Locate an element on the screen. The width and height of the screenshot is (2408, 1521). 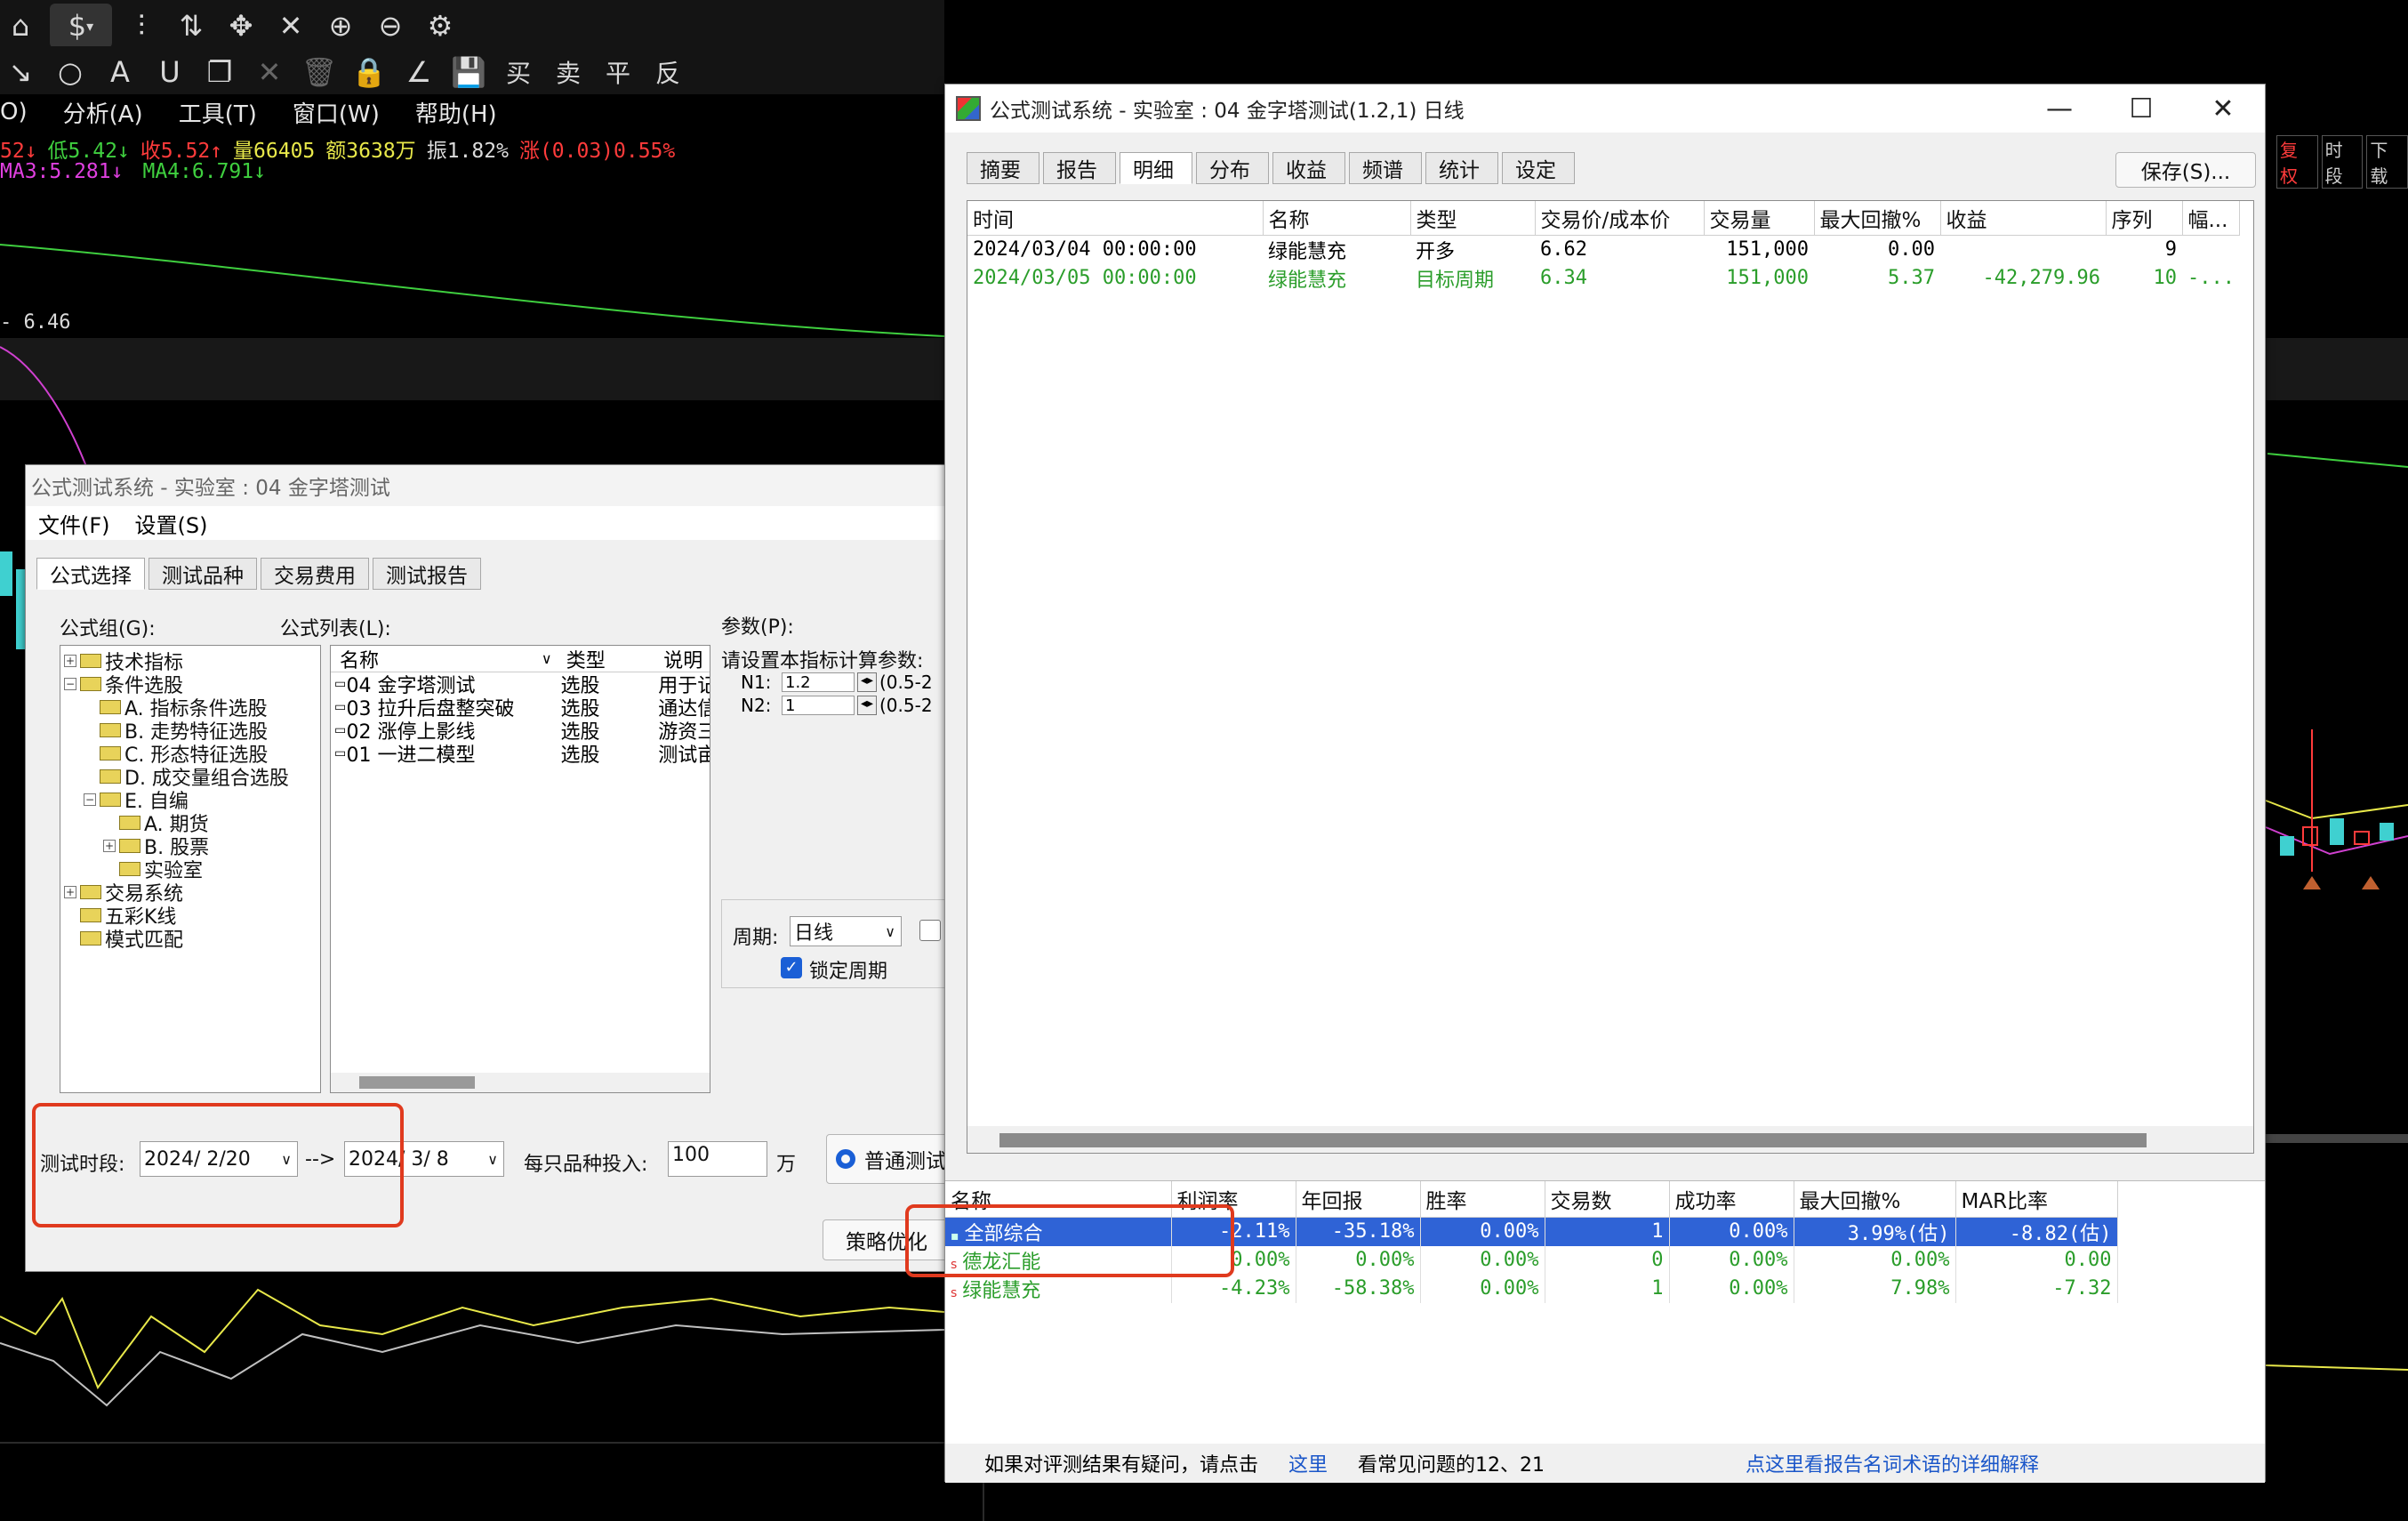
period-select: 日线 ∨ is located at coordinates (846, 931).